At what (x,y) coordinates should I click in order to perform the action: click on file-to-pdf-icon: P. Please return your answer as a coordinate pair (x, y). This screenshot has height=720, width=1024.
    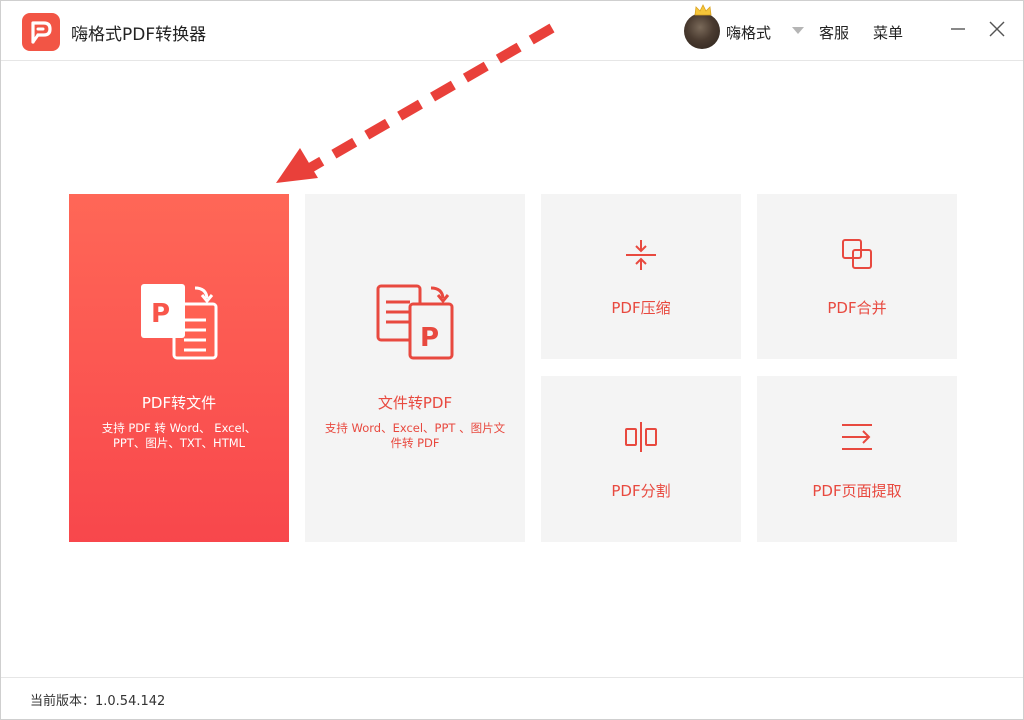
    Looking at the image, I should click on (415, 322).